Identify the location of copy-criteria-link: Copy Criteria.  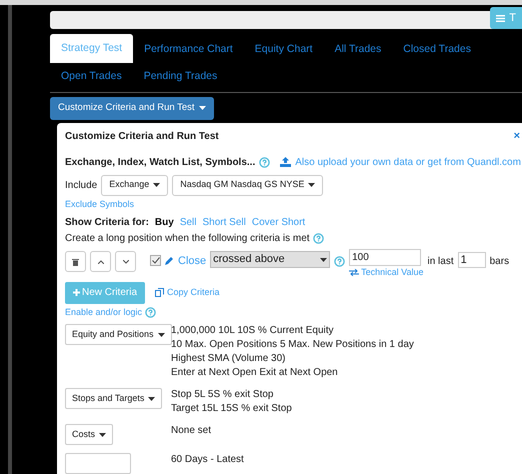
(187, 293).